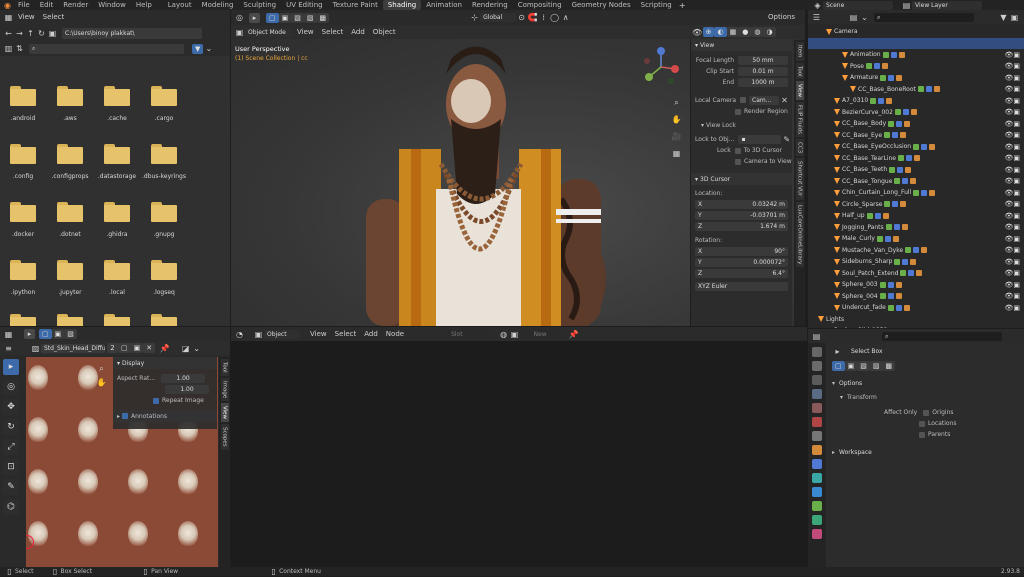  What do you see at coordinates (532, 17) in the screenshot?
I see `snap-icon: 🧲` at bounding box center [532, 17].